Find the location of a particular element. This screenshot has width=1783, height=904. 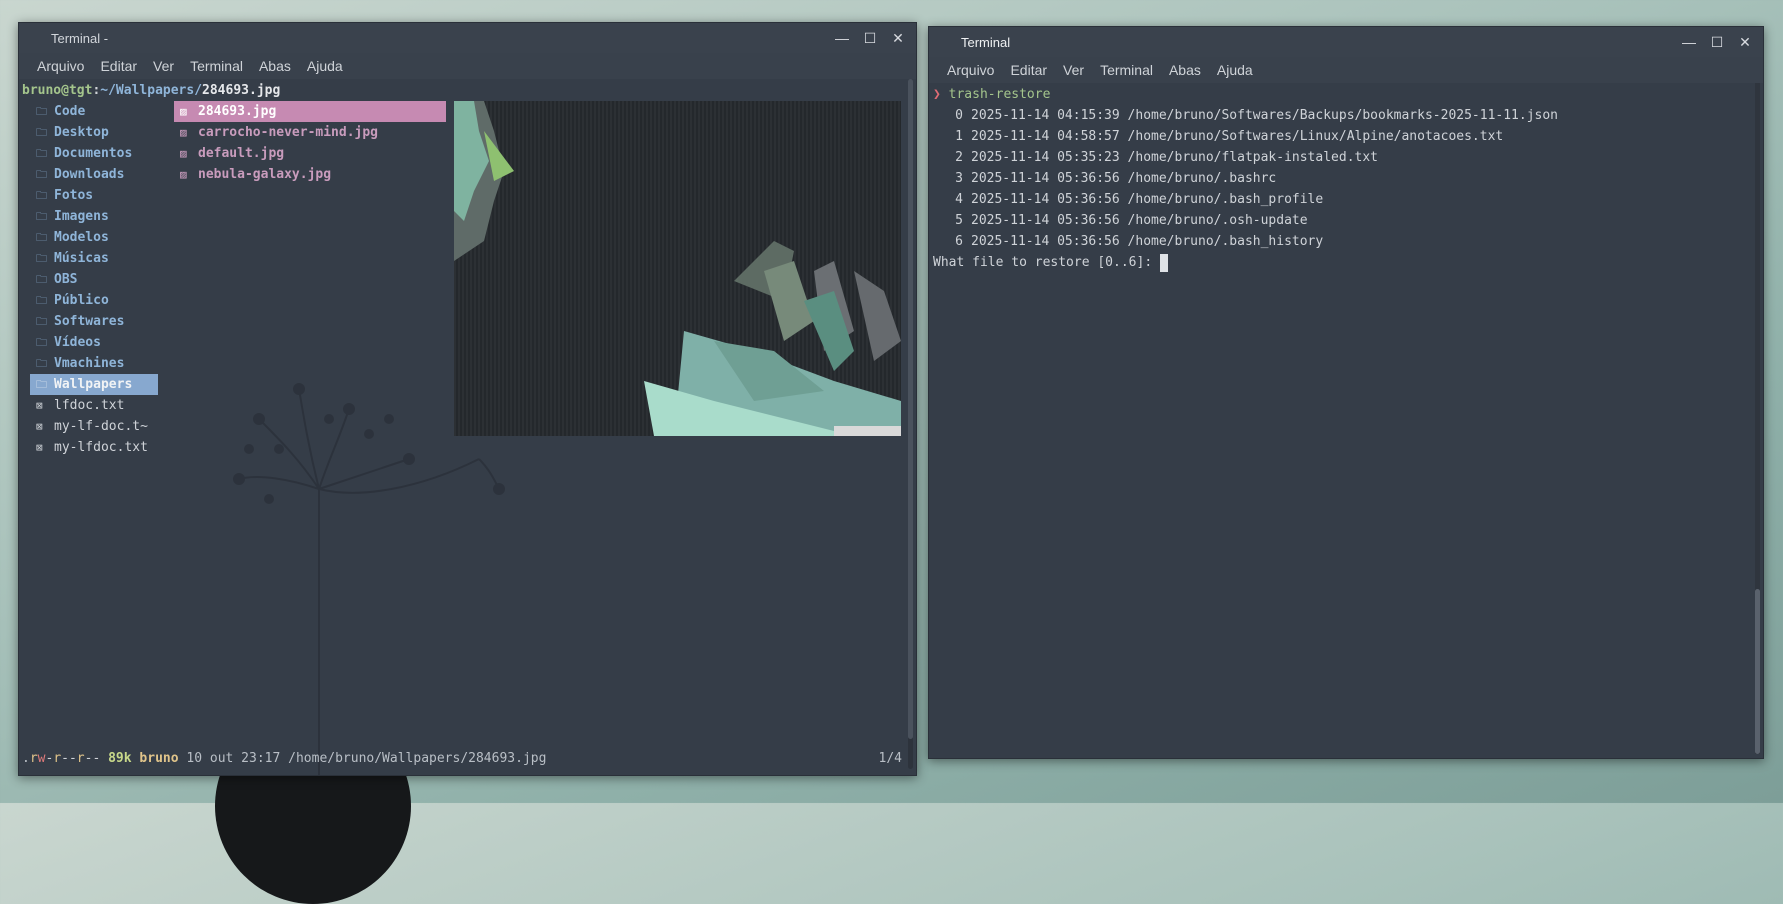

permissions: .rw-r--r-- is located at coordinates (61, 758).